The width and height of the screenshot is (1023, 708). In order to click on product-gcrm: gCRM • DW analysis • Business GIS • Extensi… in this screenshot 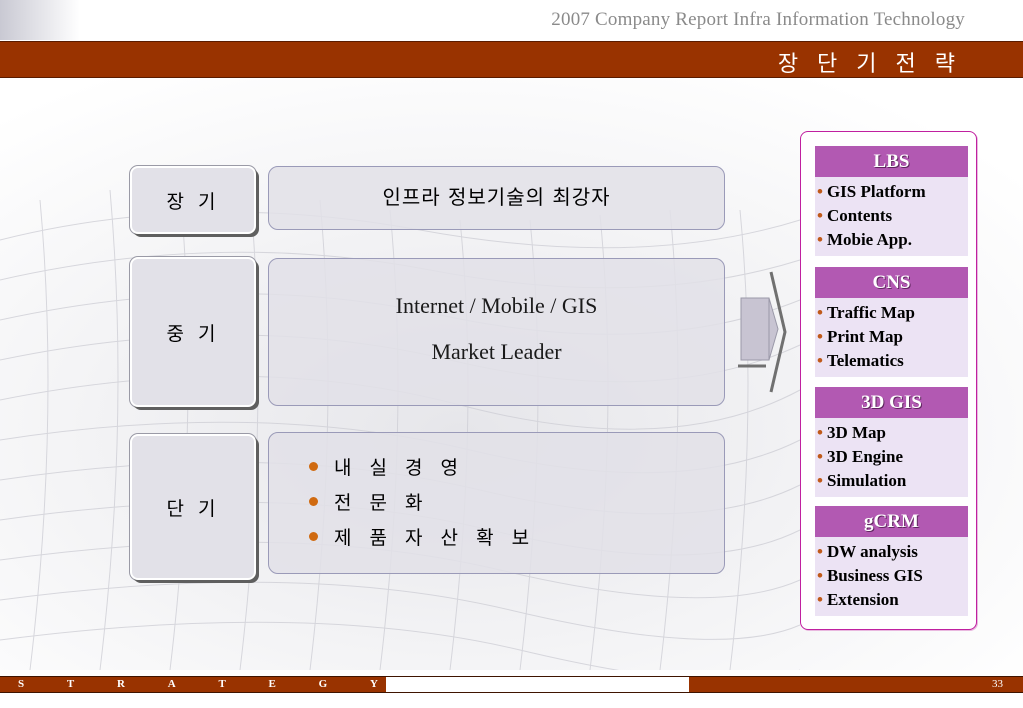, I will do `click(891, 561)`.